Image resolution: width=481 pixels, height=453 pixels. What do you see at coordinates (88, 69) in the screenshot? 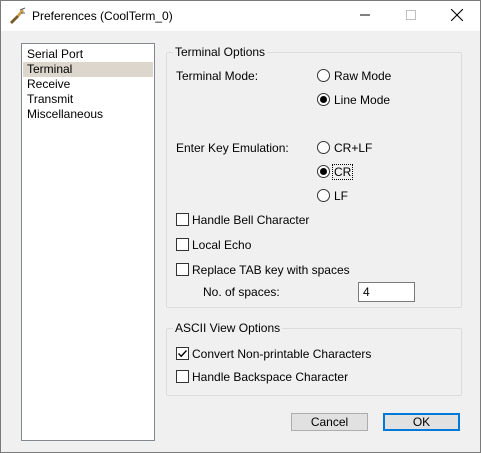
I see `sidebar-item-terminal: Terminal` at bounding box center [88, 69].